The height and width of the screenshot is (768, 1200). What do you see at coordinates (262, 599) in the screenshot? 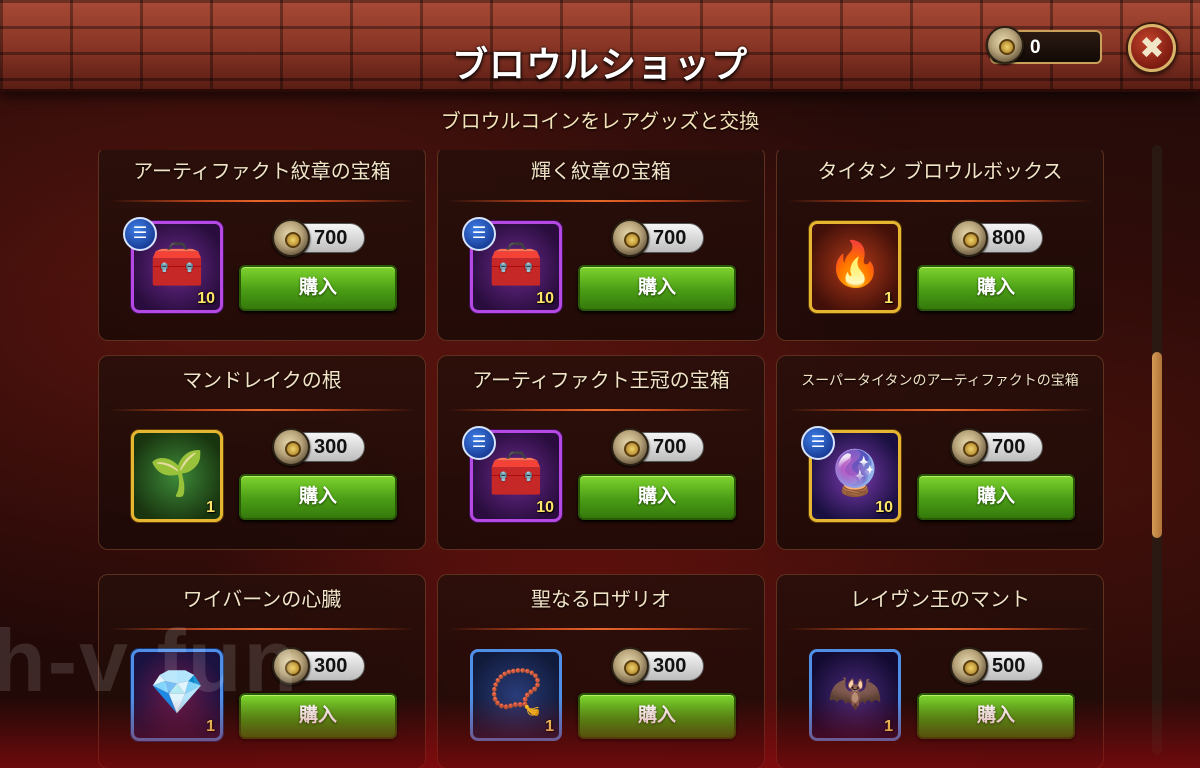
I see `item-name: ワイバーンの心臓` at bounding box center [262, 599].